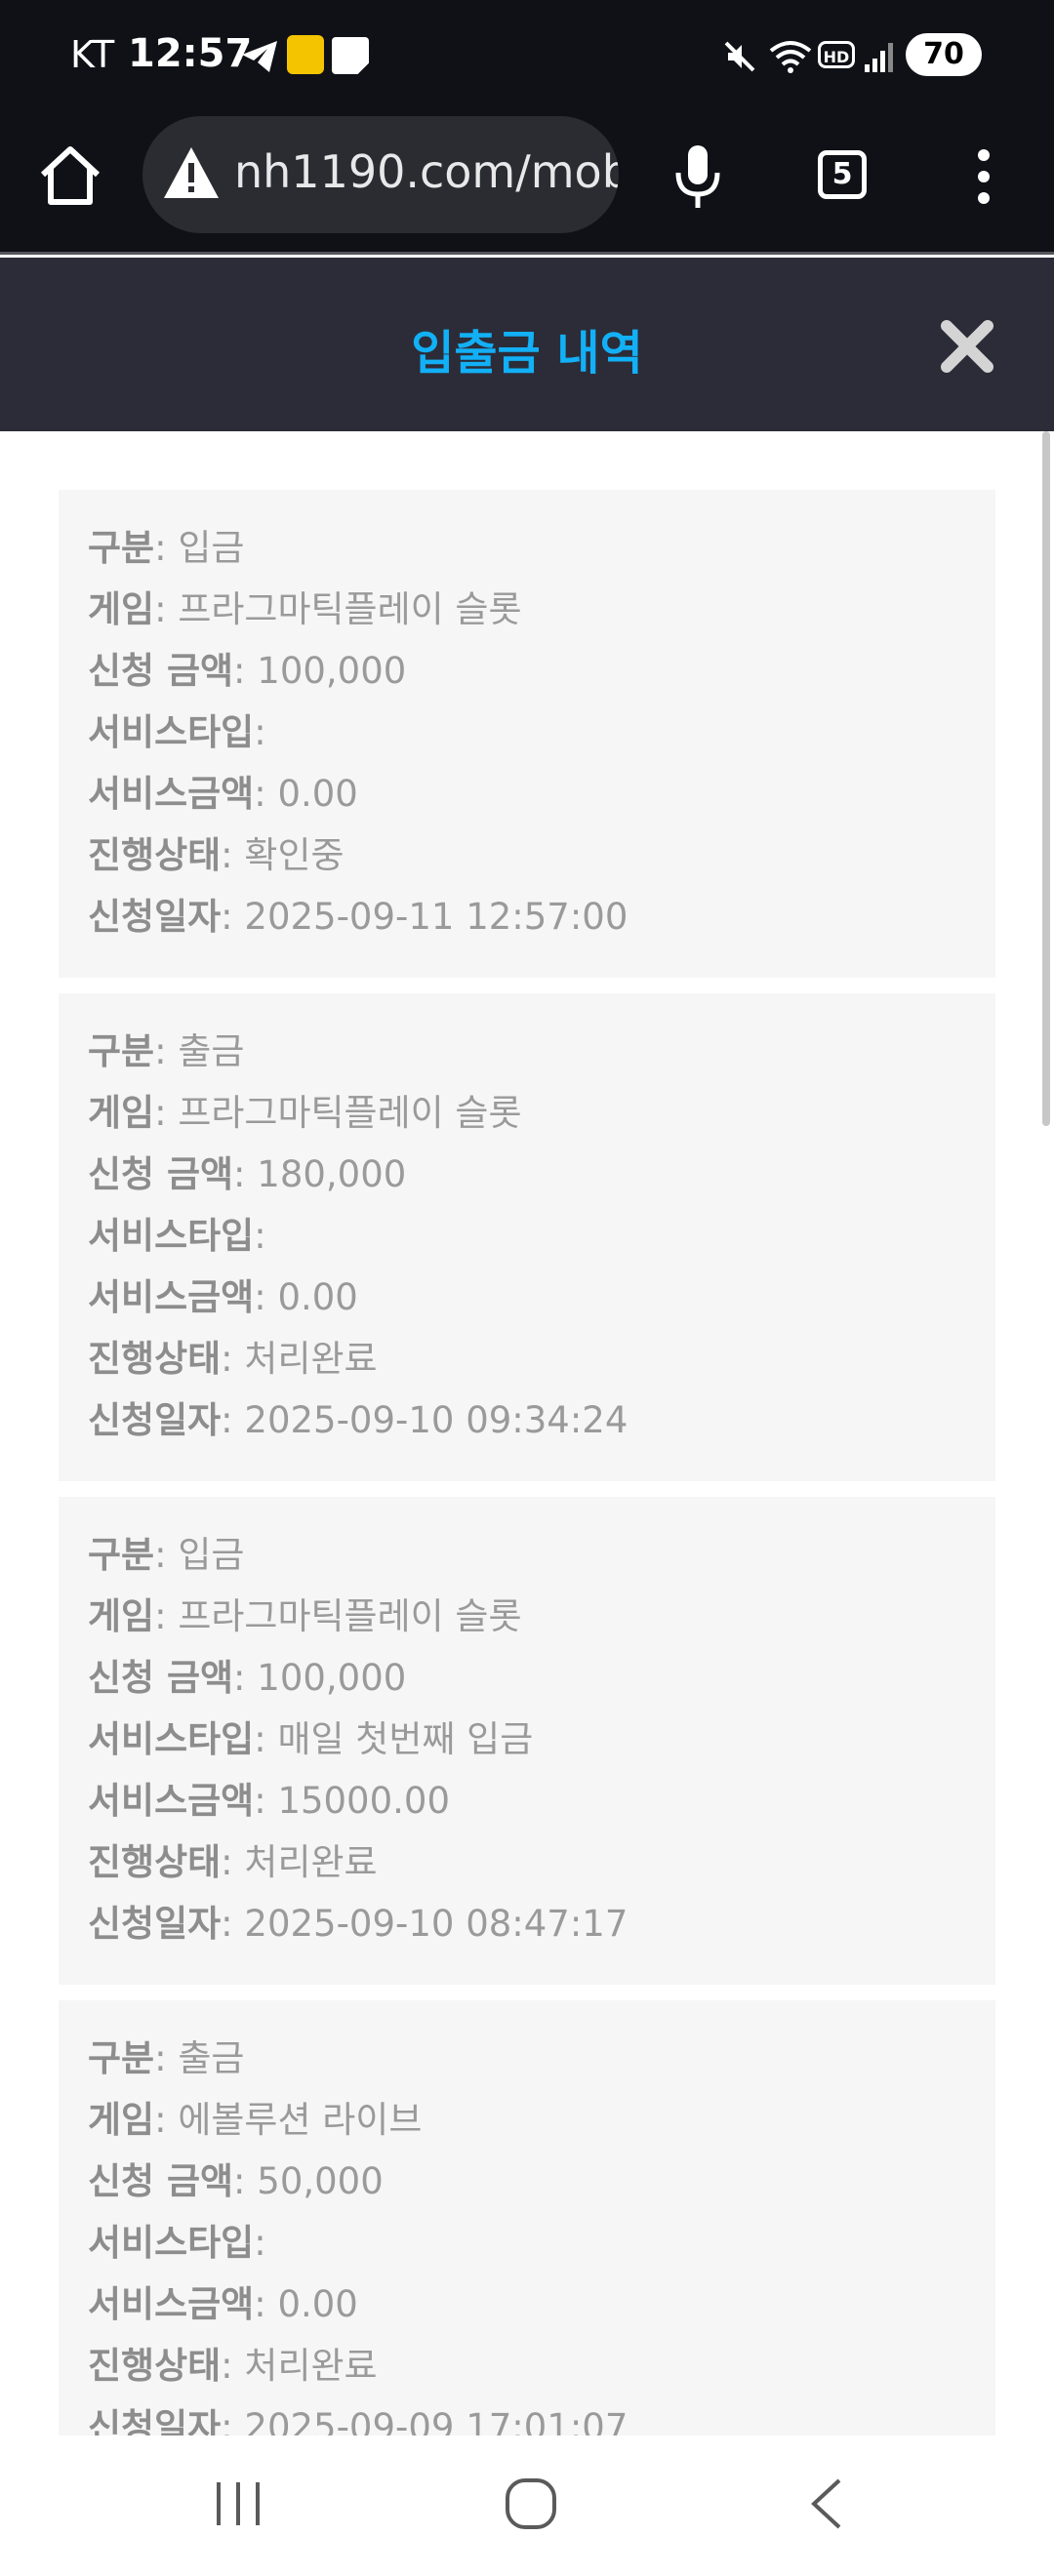 This screenshot has width=1054, height=2576. Describe the element at coordinates (527, 353) in the screenshot. I see `page-title: 입출금 내역` at that location.